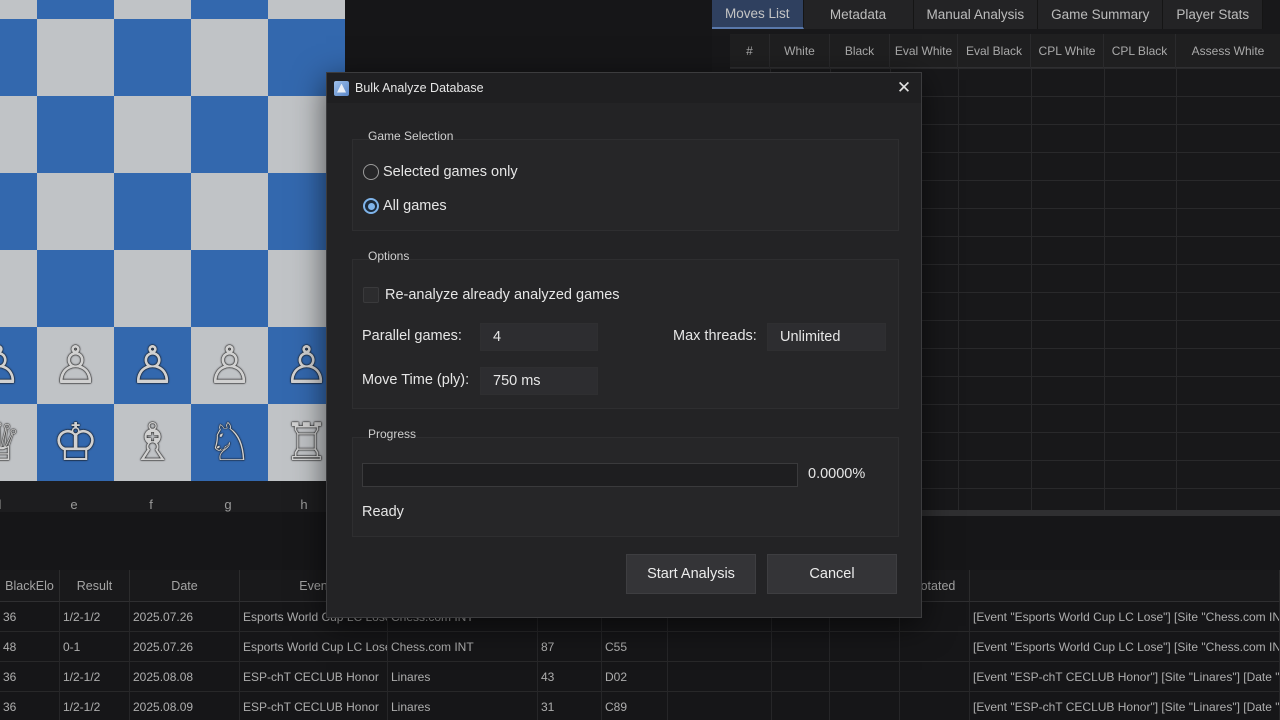 The image size is (1280, 720). I want to click on dialog-title: Bulk Analyze Database, so click(419, 88).